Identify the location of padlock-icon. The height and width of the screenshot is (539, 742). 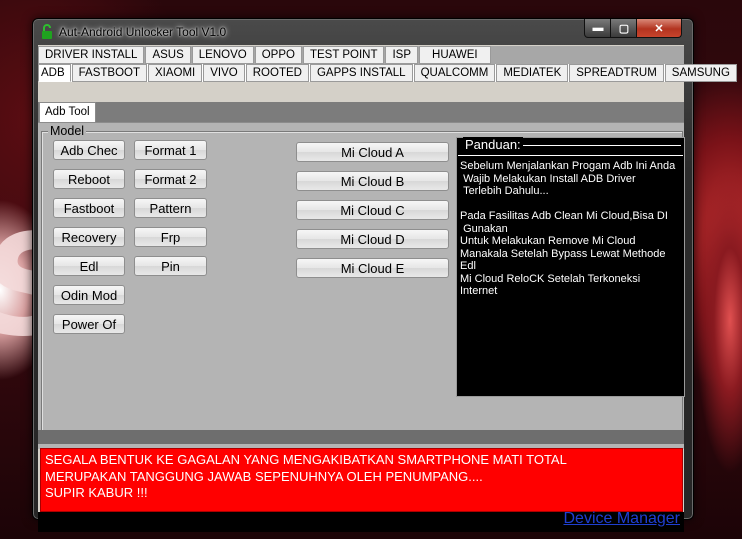
(47, 31).